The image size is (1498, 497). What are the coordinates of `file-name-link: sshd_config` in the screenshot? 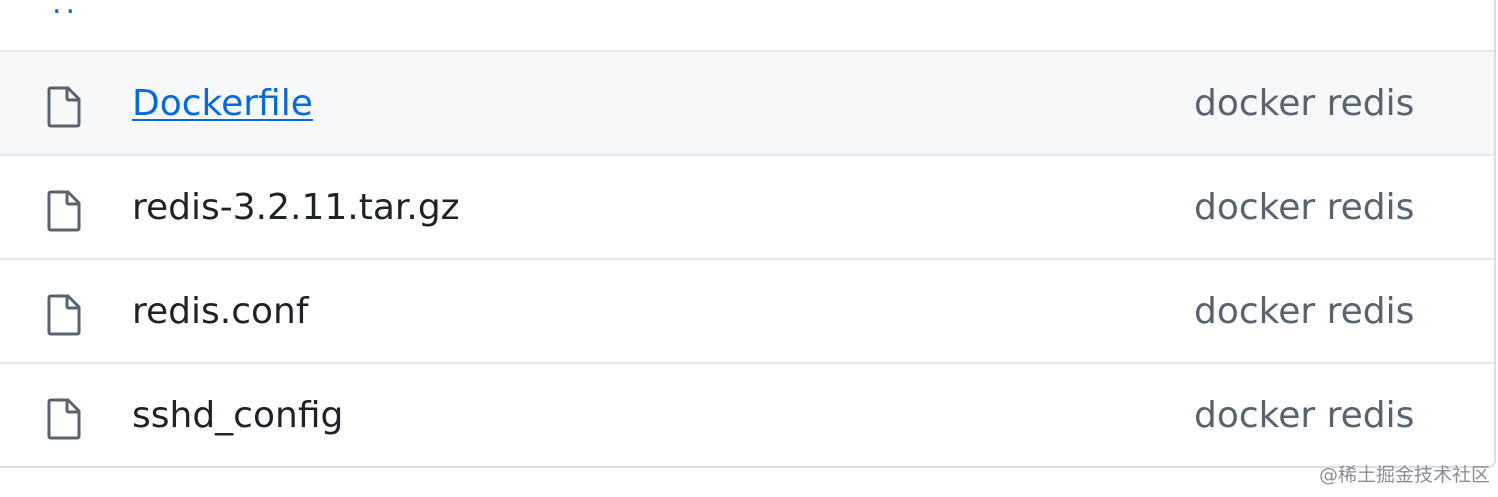 It's located at (237, 416).